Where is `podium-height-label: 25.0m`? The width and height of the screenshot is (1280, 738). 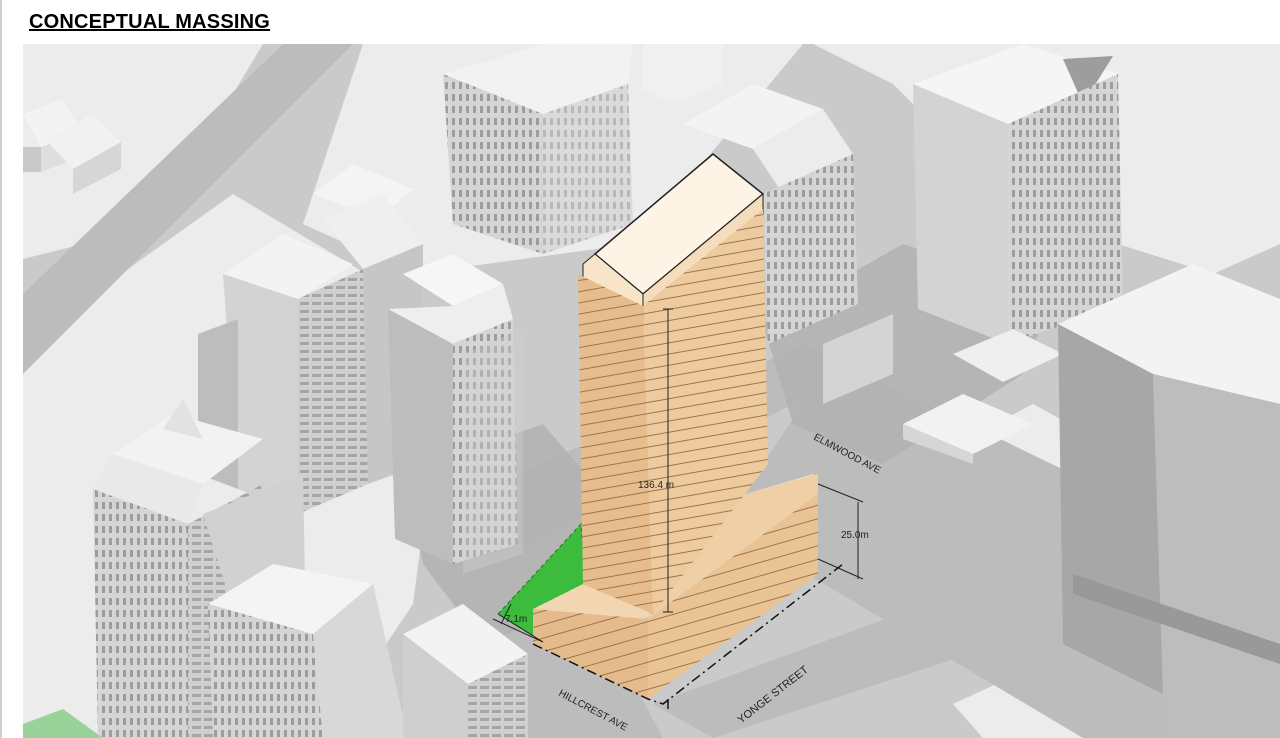
podium-height-label: 25.0m is located at coordinates (855, 535).